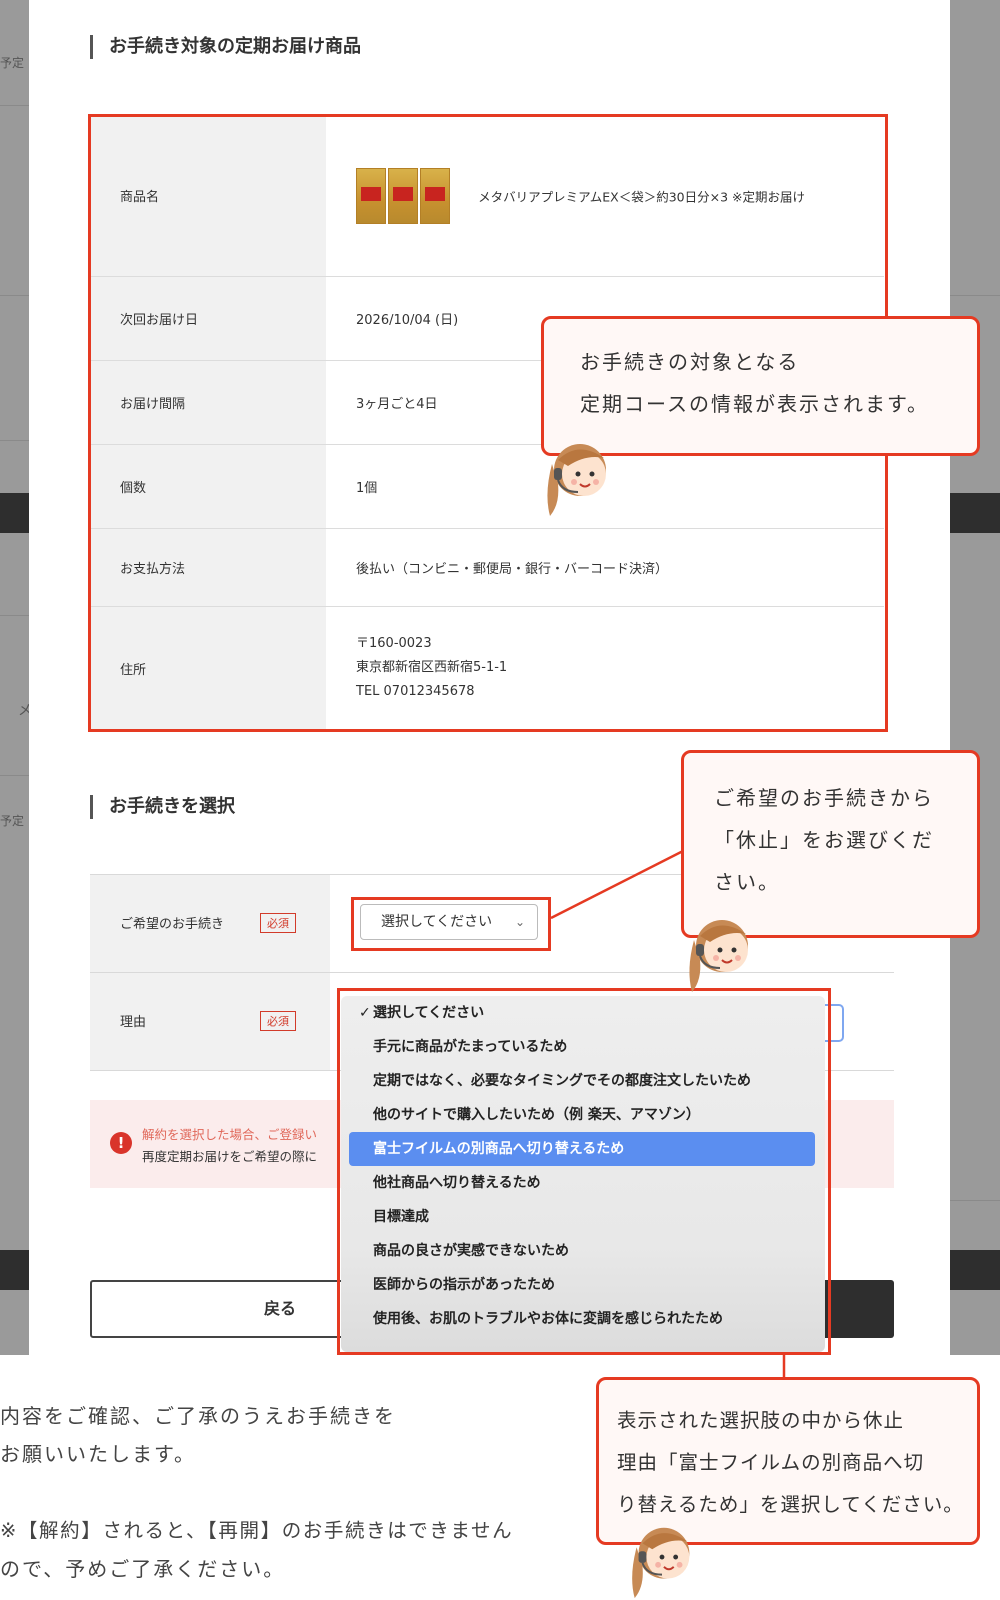 This screenshot has height=1600, width=1000. I want to click on callout-text: ご希望のお手続きから, so click(824, 798).